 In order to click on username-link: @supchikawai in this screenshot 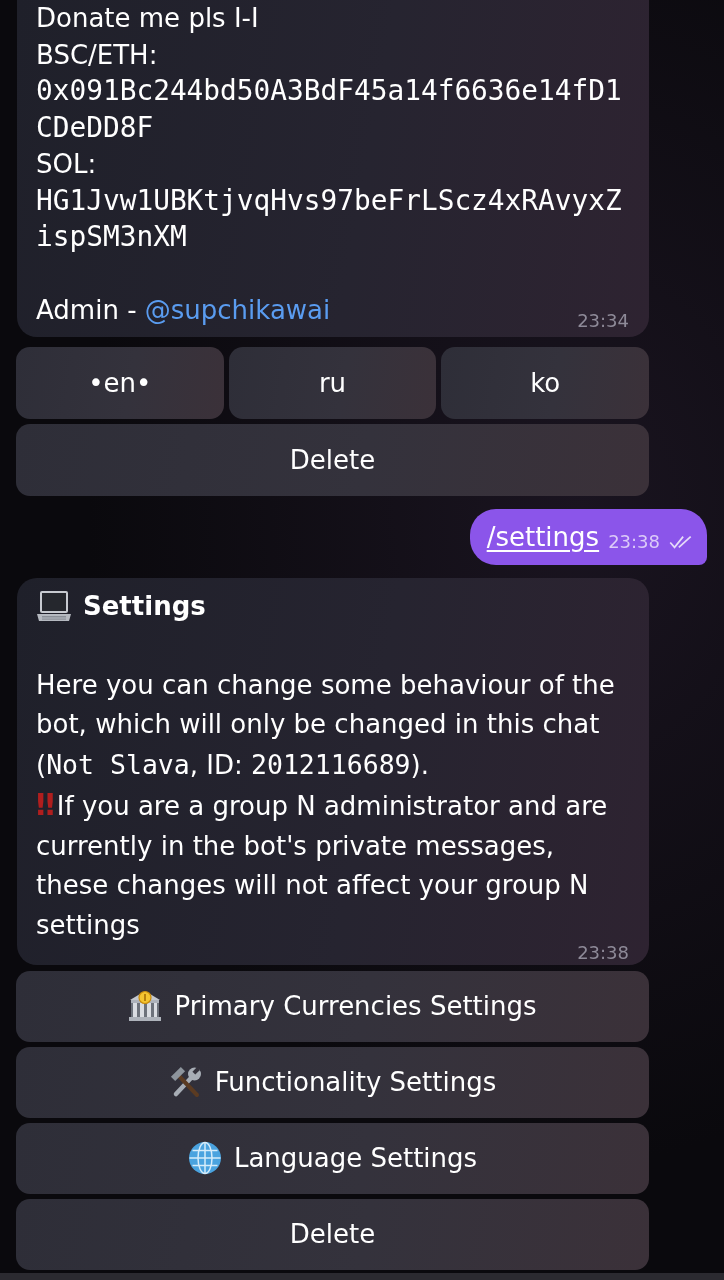, I will do `click(237, 310)`.